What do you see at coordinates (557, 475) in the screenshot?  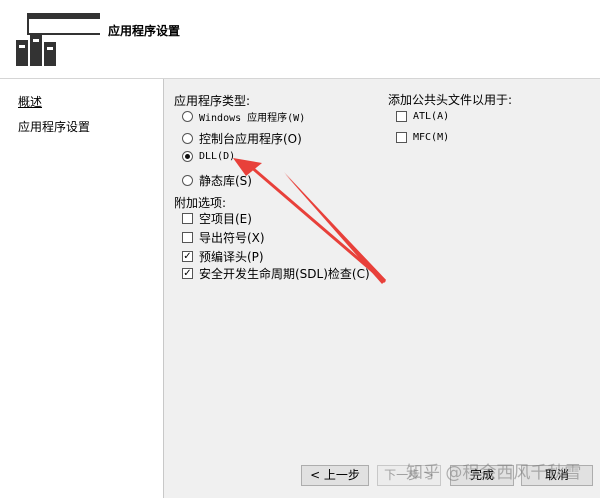 I see `cancel-button: 取消` at bounding box center [557, 475].